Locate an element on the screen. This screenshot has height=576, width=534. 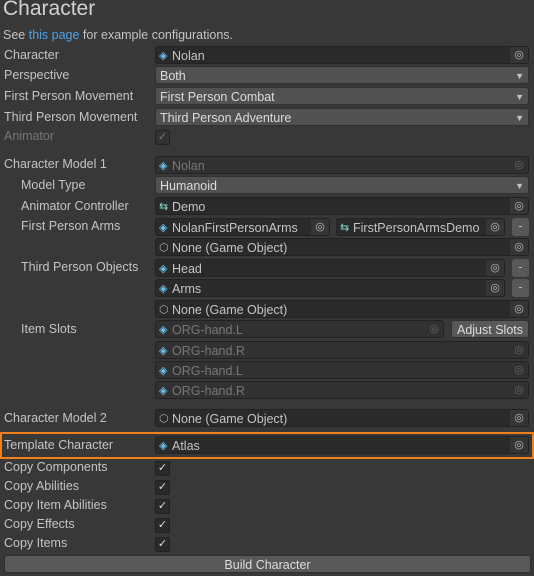
model1-label: Character Model 1 is located at coordinates (55, 164).